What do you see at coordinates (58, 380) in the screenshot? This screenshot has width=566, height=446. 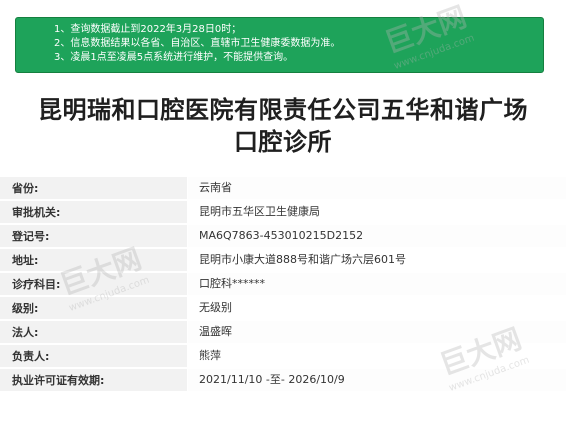 I see `row-label: 执业许可证有效期:` at bounding box center [58, 380].